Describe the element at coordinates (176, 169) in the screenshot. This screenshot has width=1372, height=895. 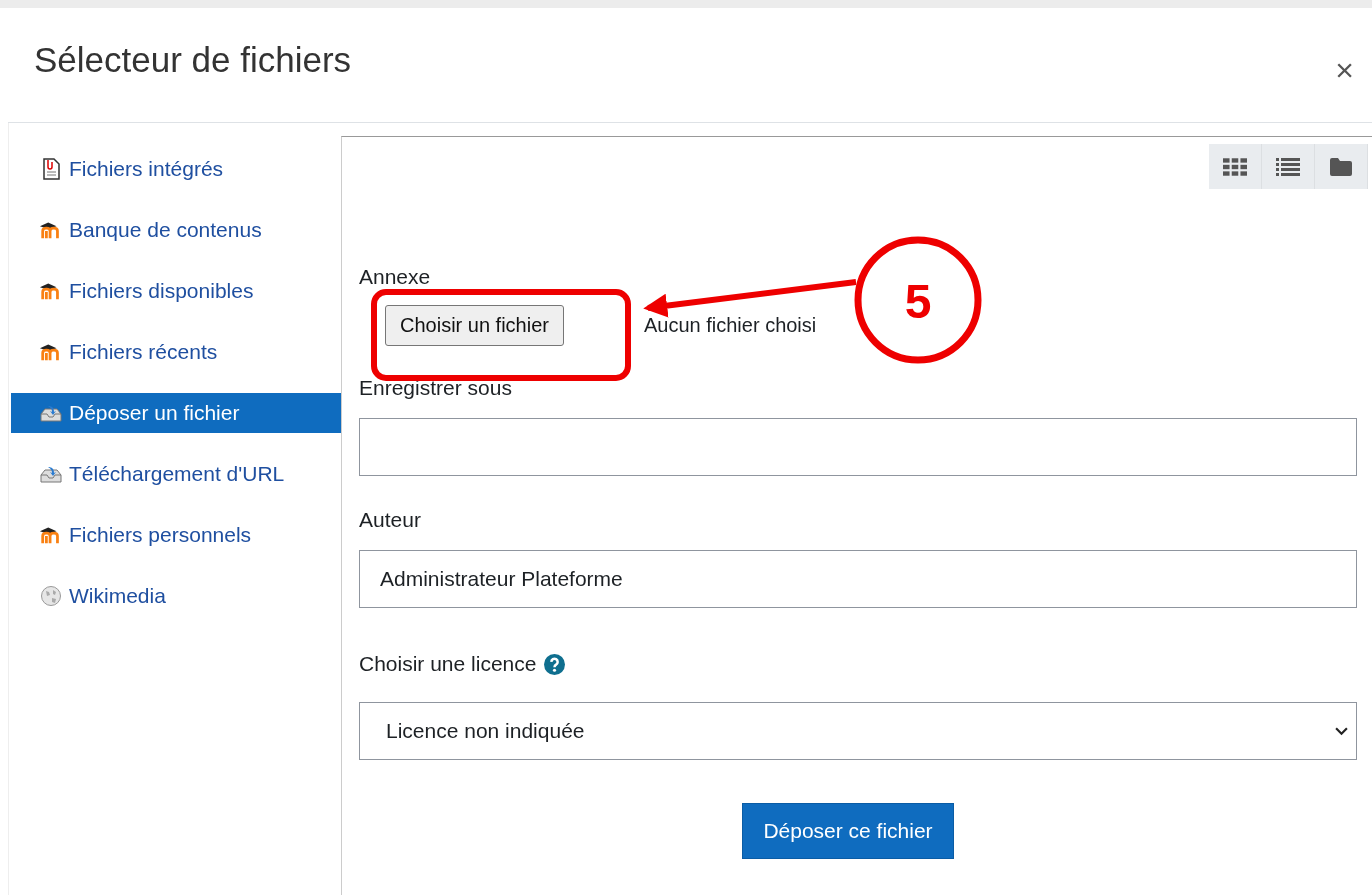
I see `sidebar-item: Fichiers intégrés` at that location.